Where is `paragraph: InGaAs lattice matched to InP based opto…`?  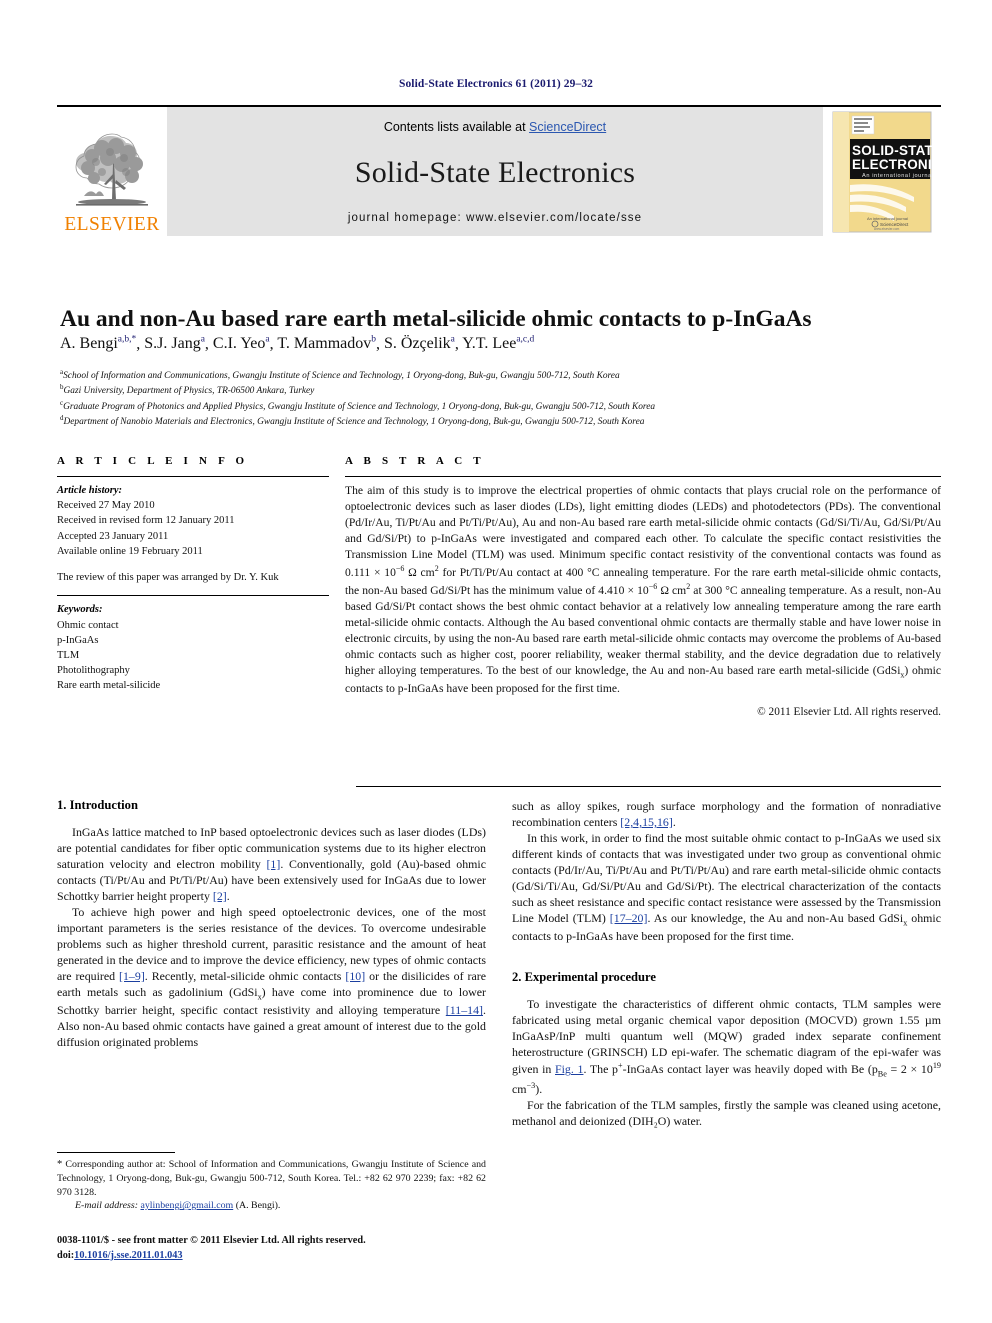
paragraph: InGaAs lattice matched to InP based opto… is located at coordinates (271, 864).